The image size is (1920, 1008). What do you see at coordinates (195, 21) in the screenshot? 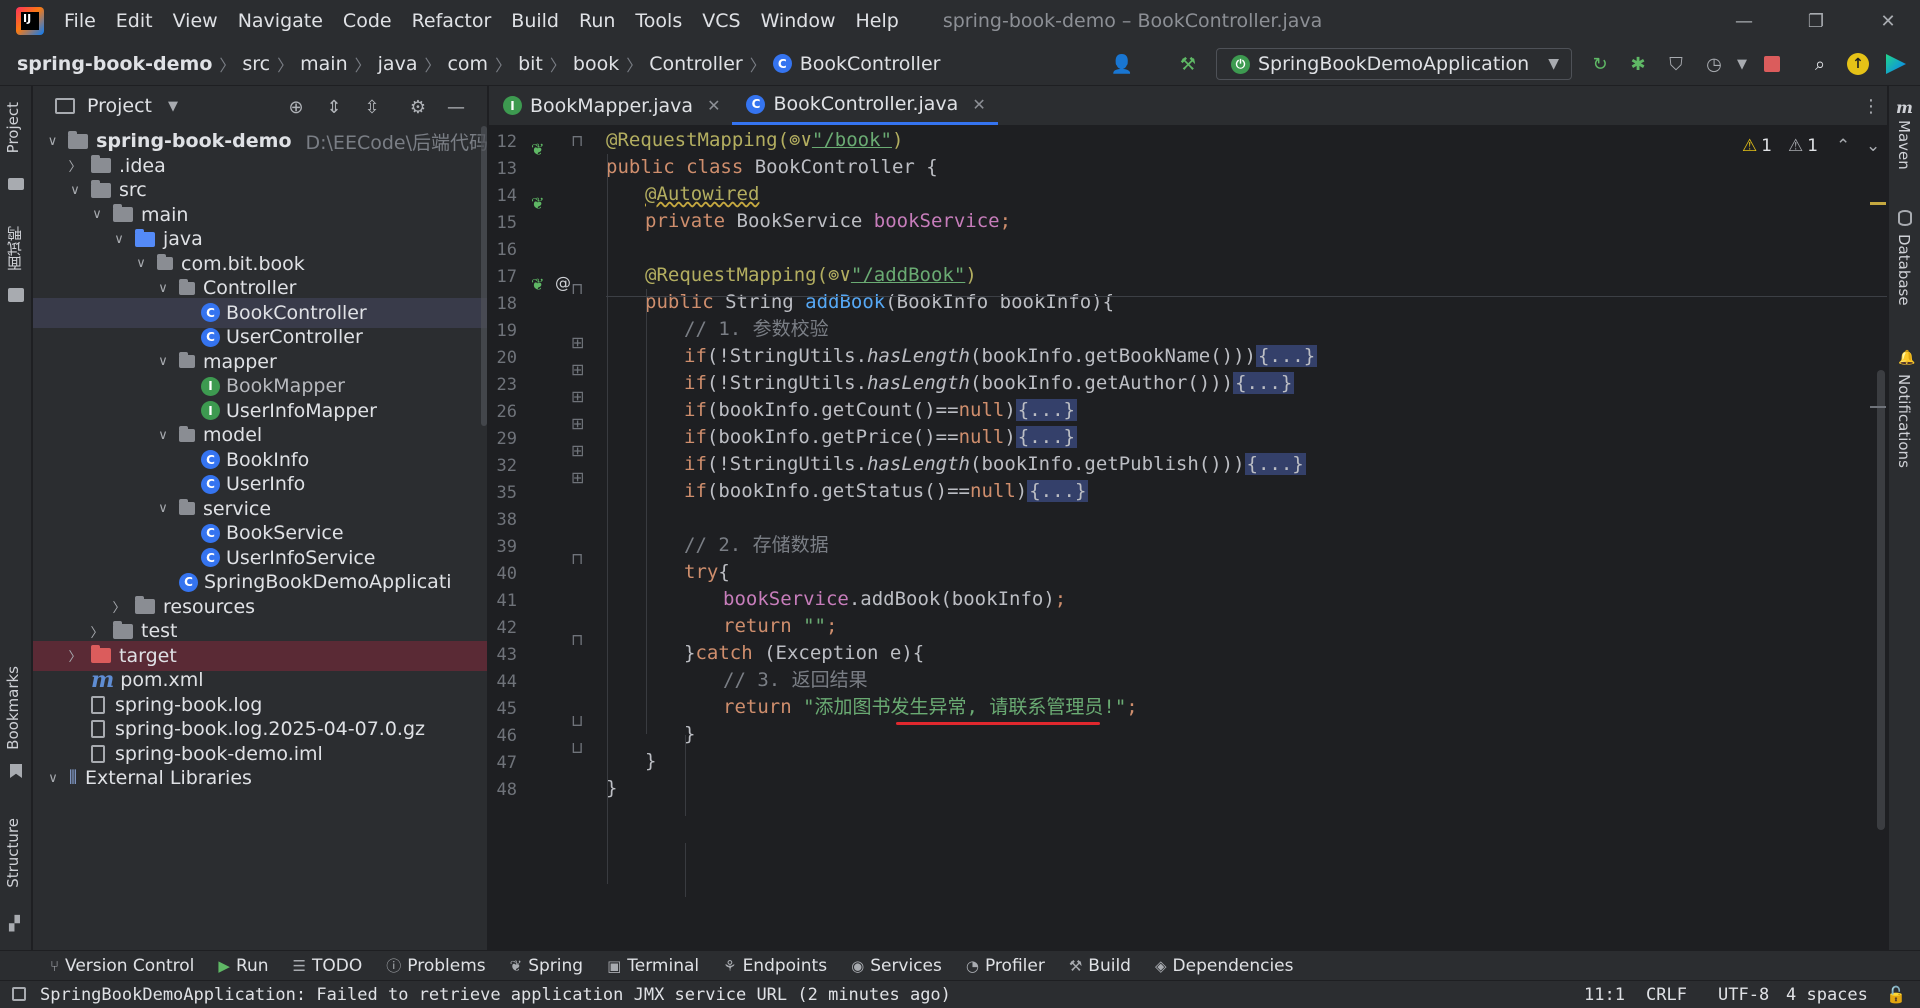
I see `menu-view: View` at bounding box center [195, 21].